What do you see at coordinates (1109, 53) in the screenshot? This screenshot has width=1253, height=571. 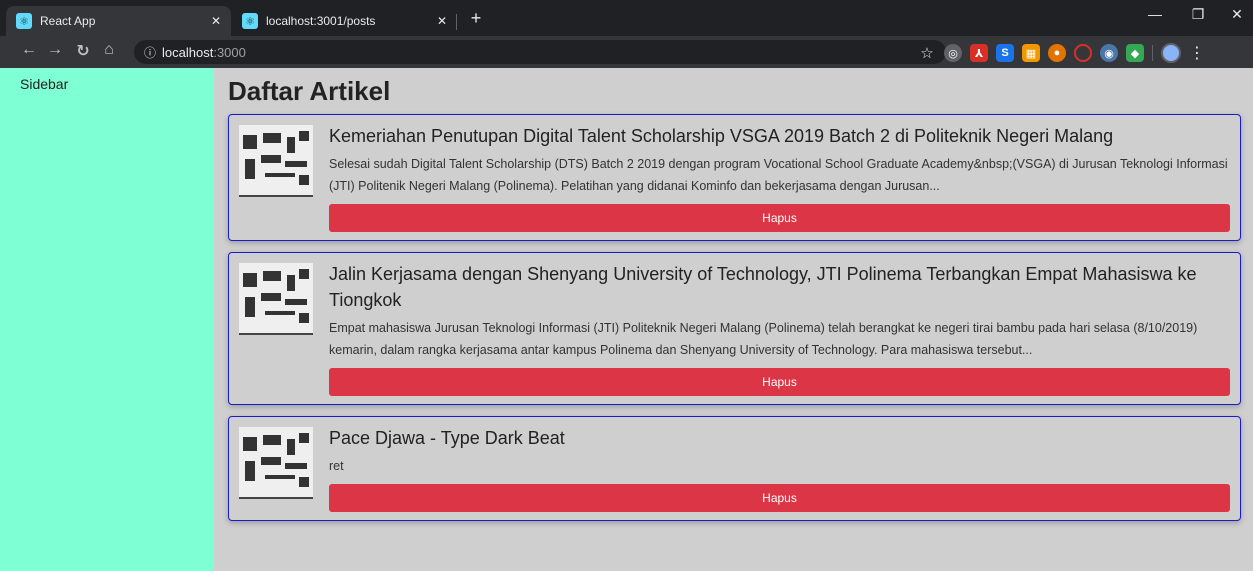 I see `vk-extension-icon: ◉` at bounding box center [1109, 53].